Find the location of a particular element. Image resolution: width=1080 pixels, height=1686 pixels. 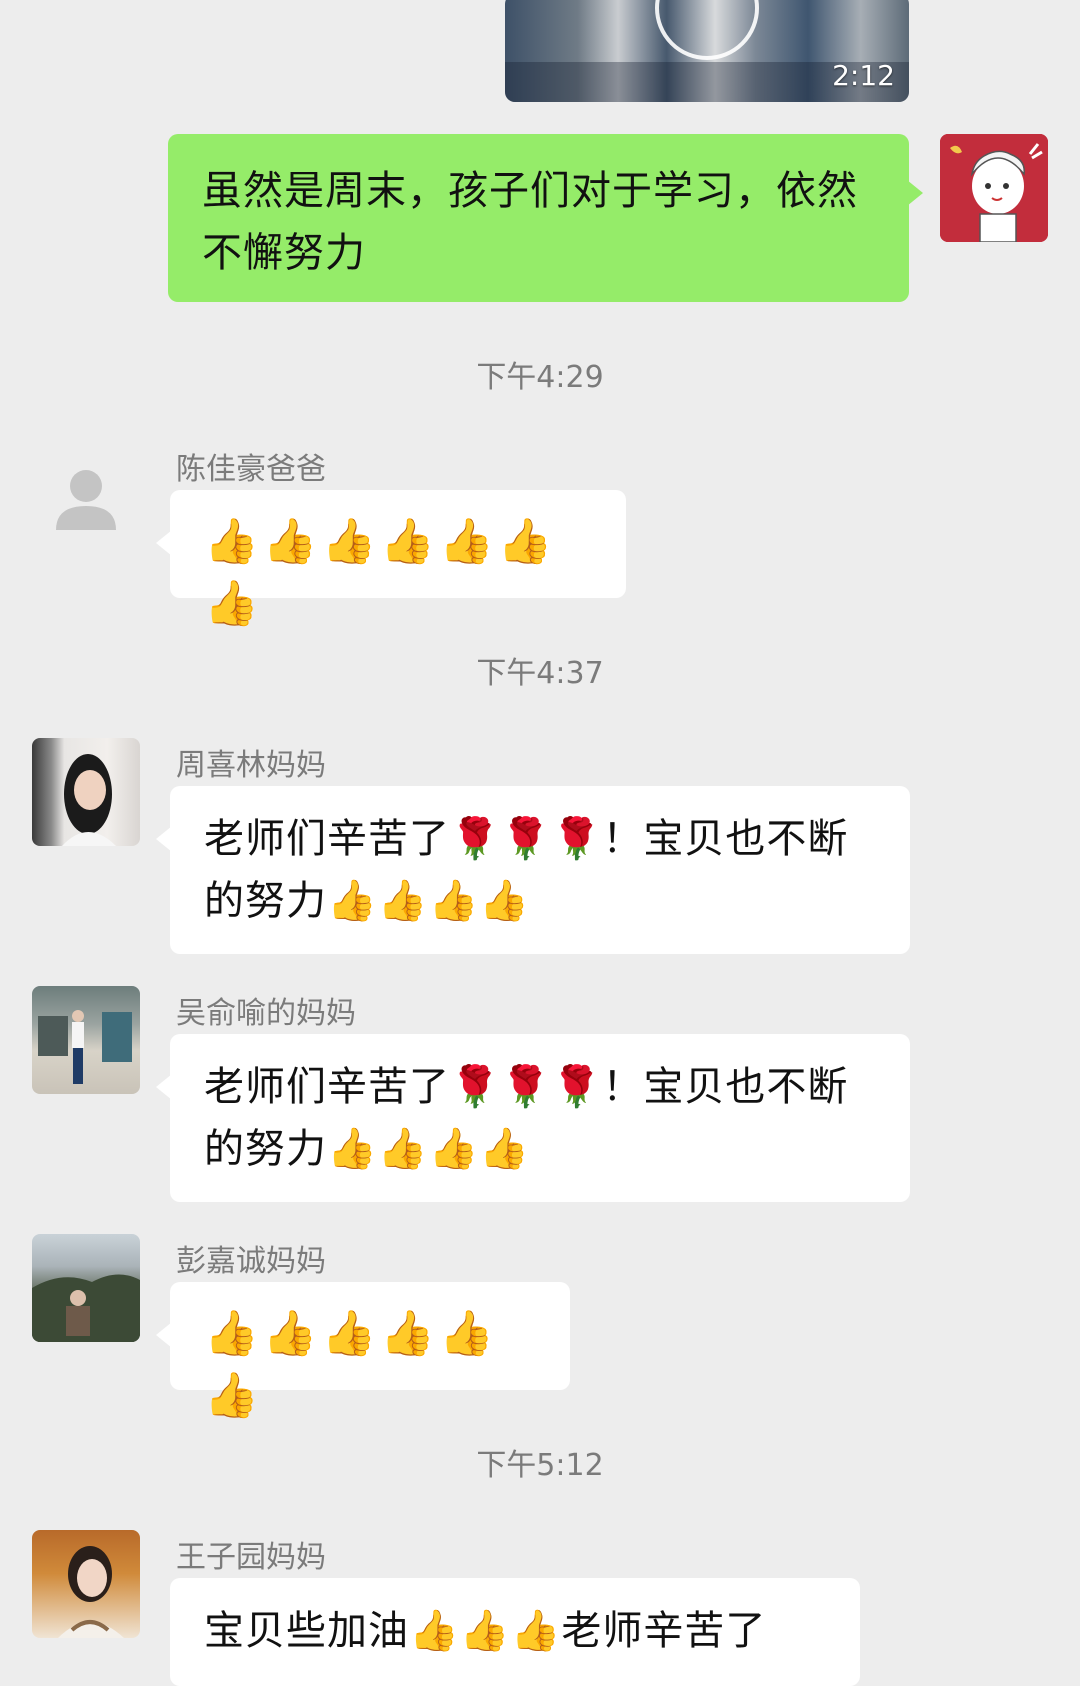

default-user-icon is located at coordinates (86, 500).